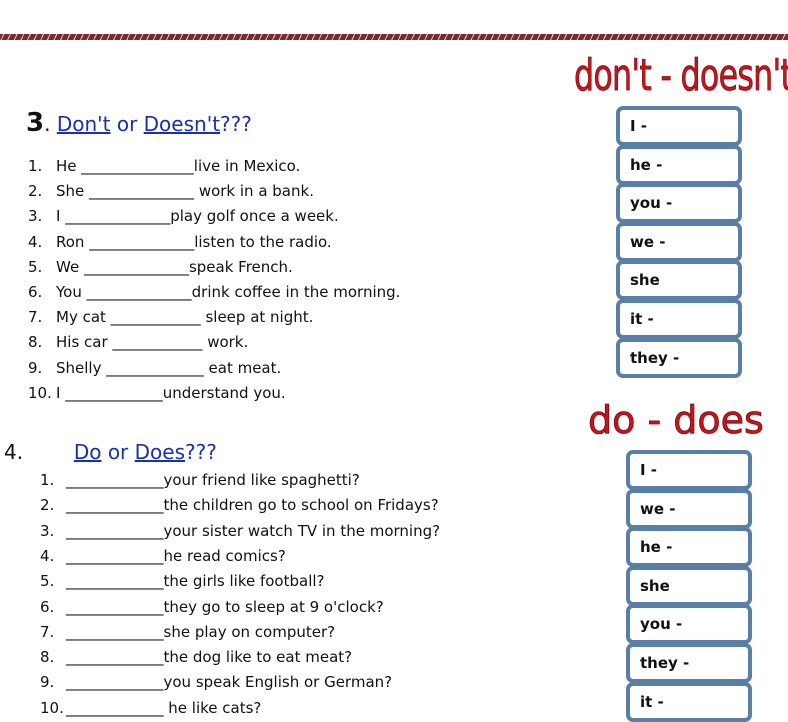  I want to click on exercise-item: 9. Shelly _____________ eat meat., so click(154, 368).